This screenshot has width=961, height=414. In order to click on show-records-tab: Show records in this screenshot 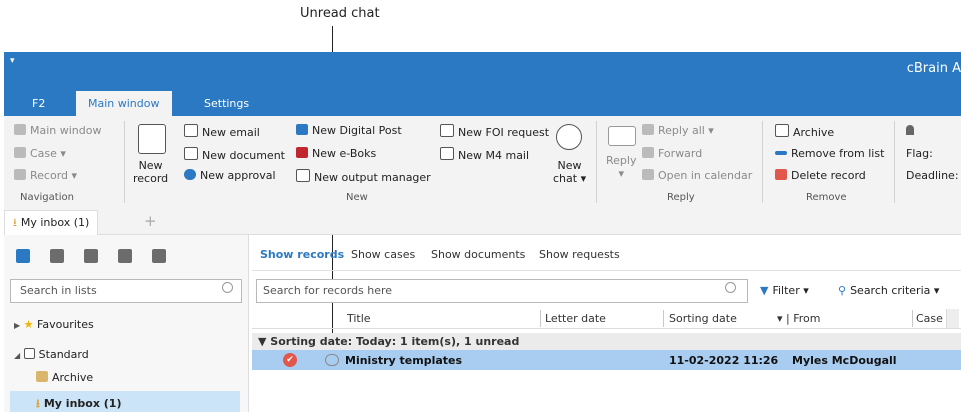, I will do `click(302, 254)`.